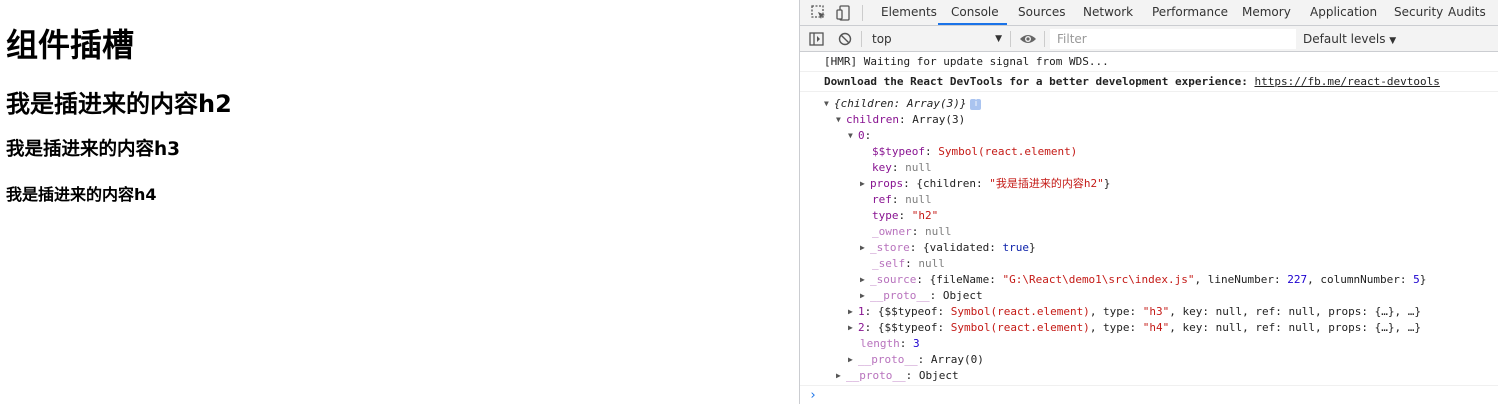  Describe the element at coordinates (898, 151) in the screenshot. I see `tree-key: $$typeof` at that location.